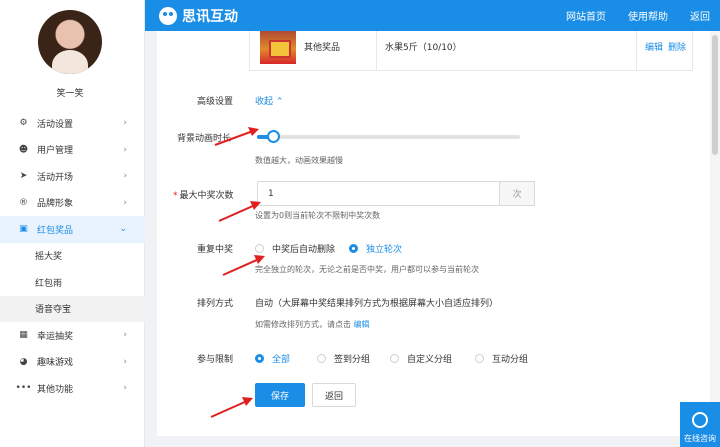 Image resolution: width=720 pixels, height=447 pixels. Describe the element at coordinates (700, 15) in the screenshot. I see `nav-back-link: 返回` at that location.